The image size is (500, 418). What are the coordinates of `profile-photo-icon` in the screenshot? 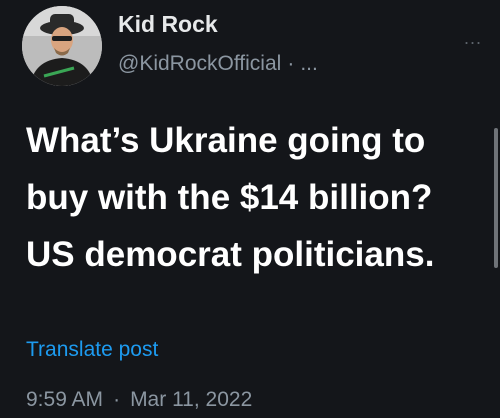 It's located at (62, 46).